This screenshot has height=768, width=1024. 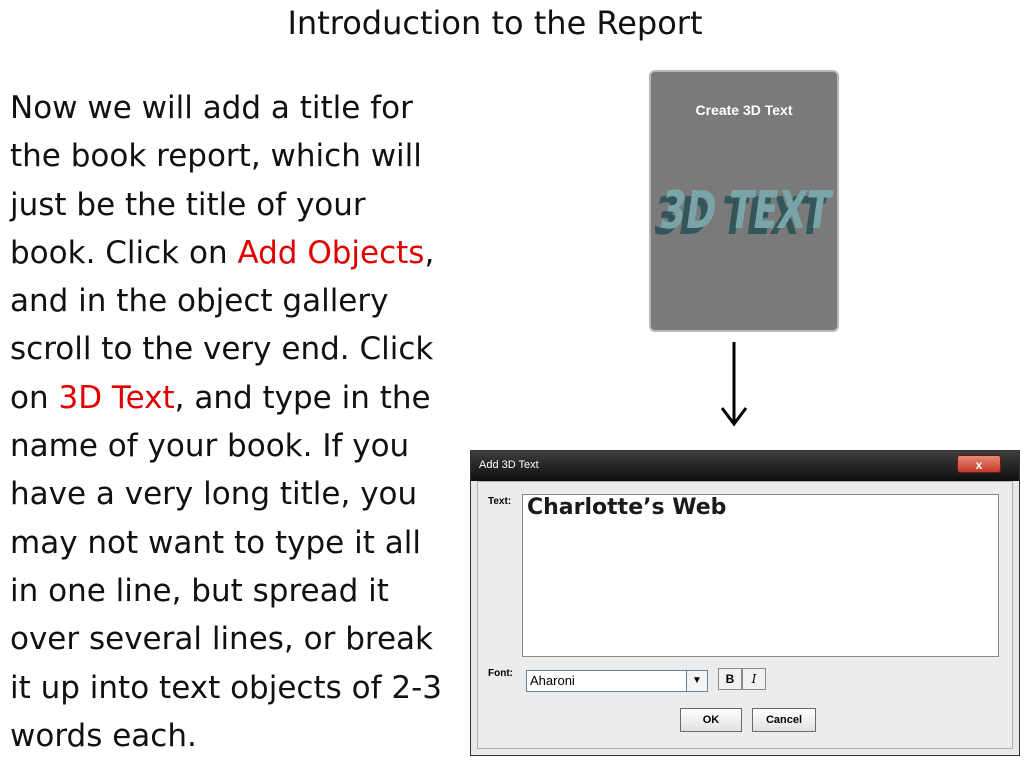 I want to click on add-objects-highlight: Add Objects, so click(x=331, y=252).